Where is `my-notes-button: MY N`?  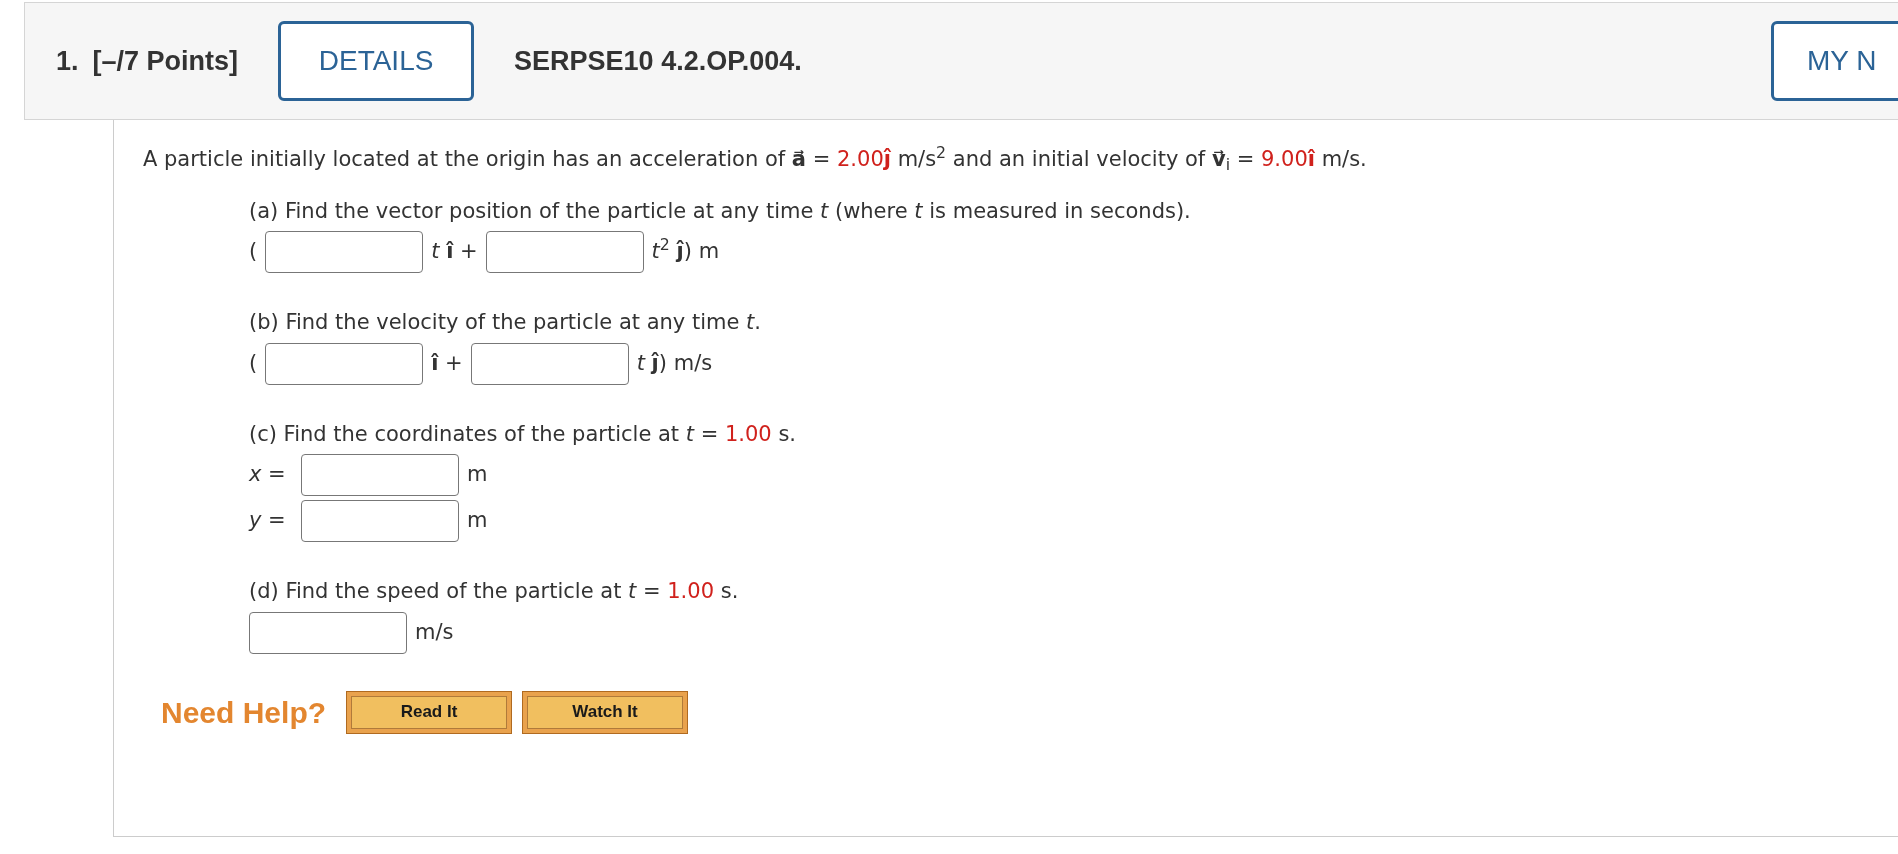
my-notes-button: MY N is located at coordinates (1834, 61).